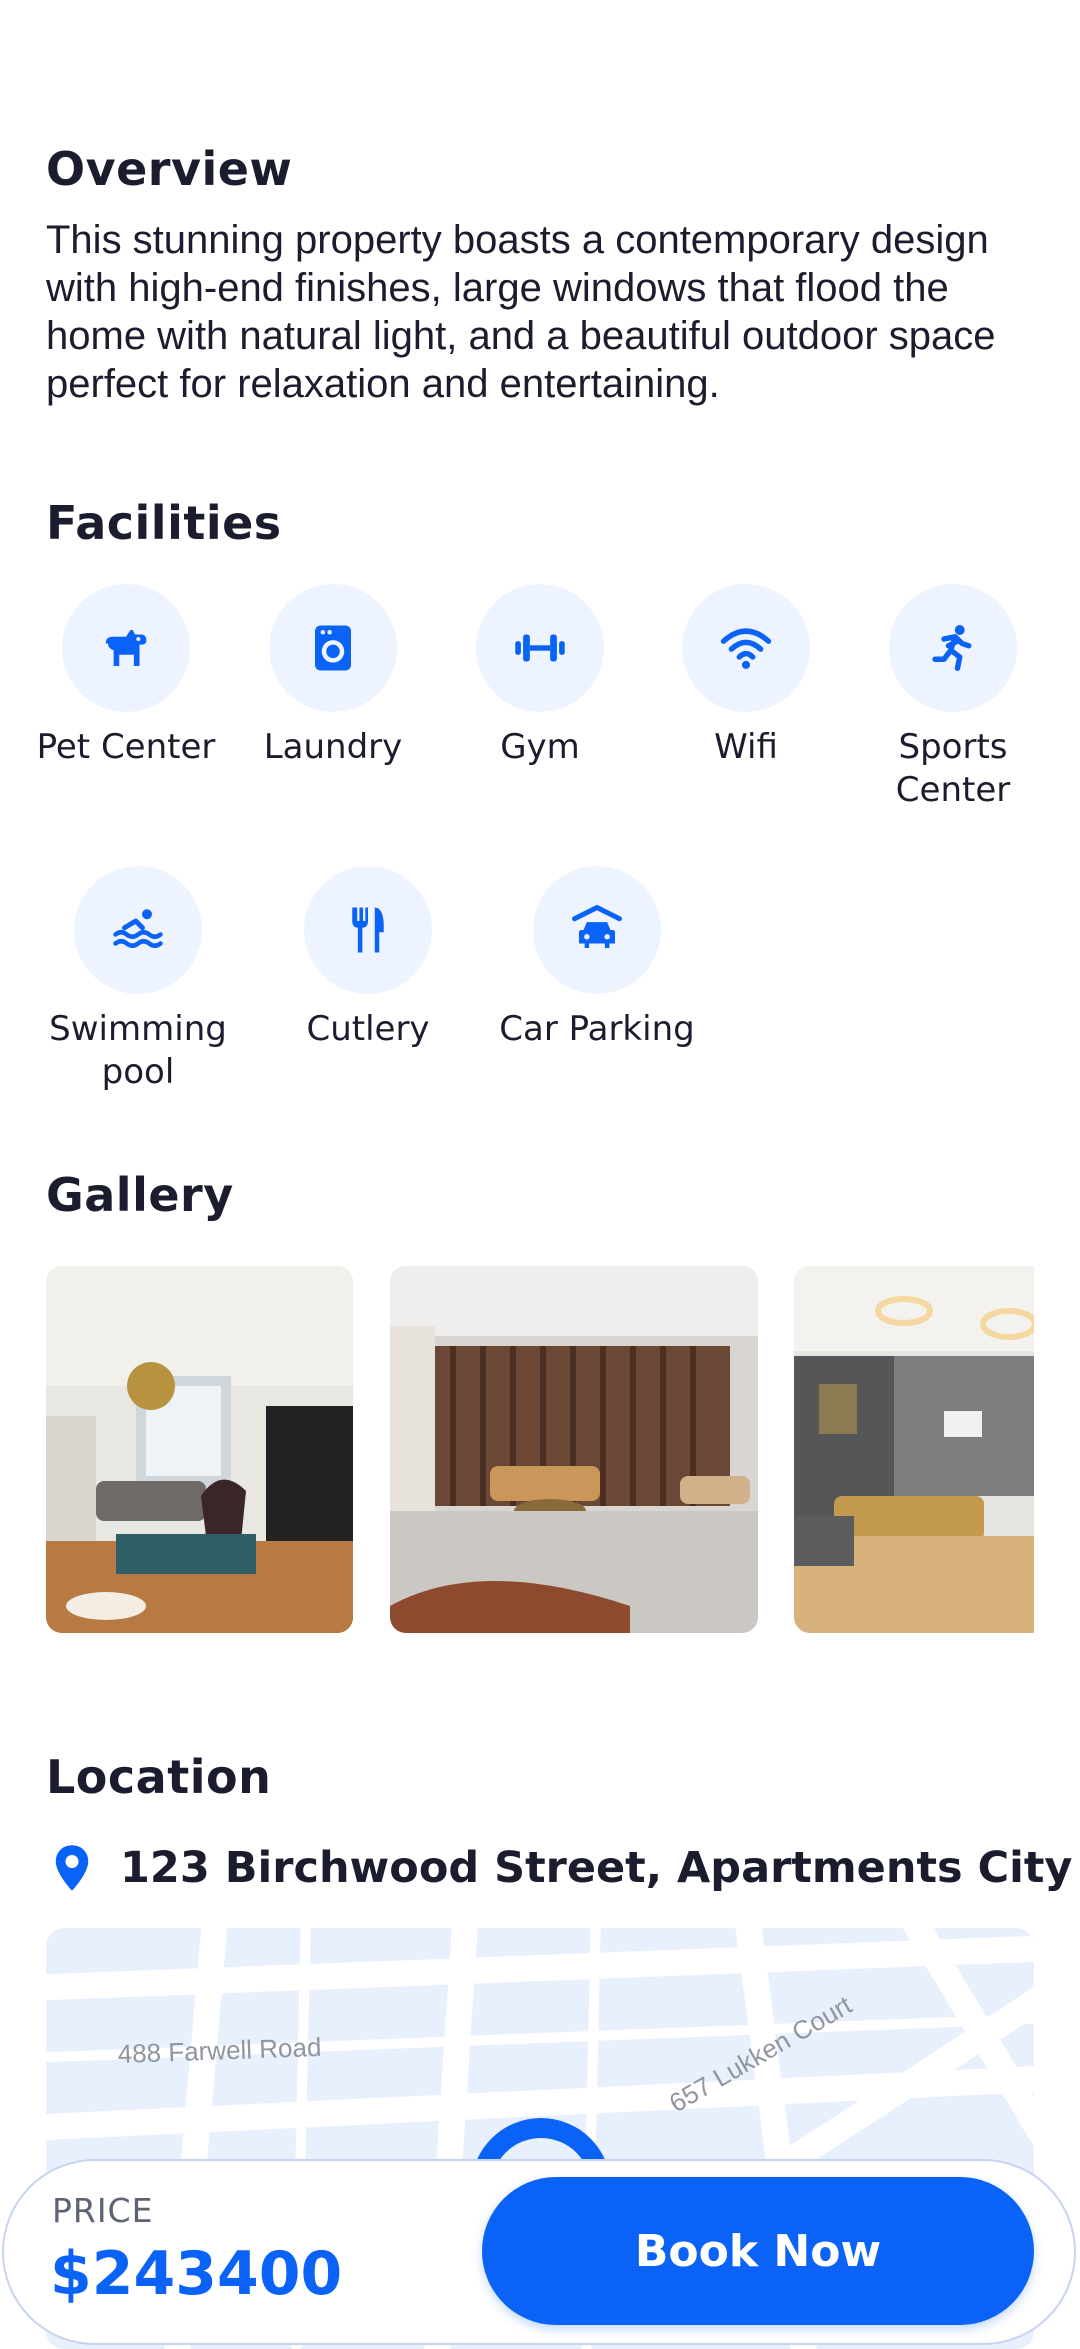  Describe the element at coordinates (746, 747) in the screenshot. I see `facility-label: Wifi` at that location.